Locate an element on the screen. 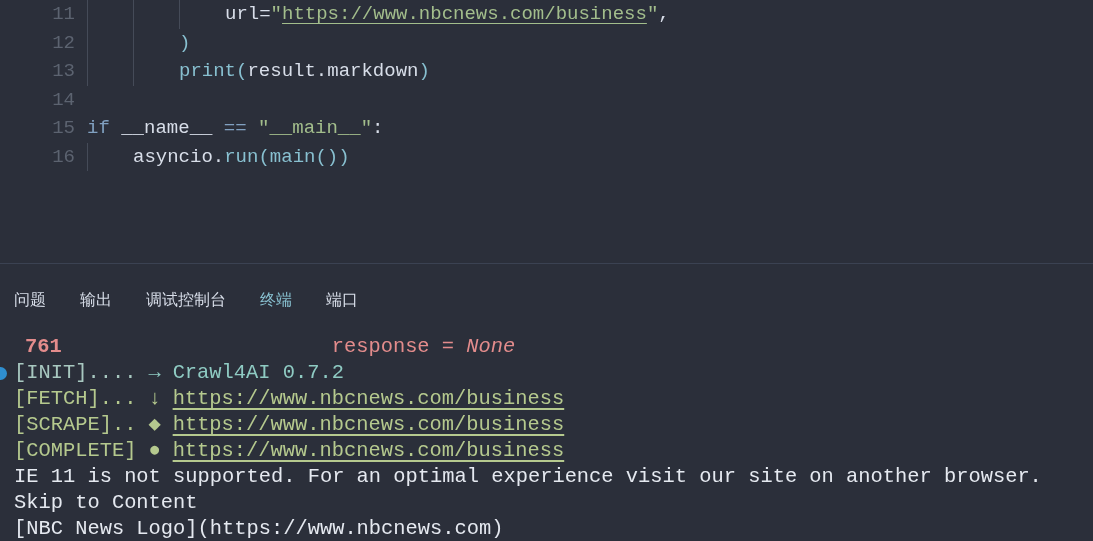  terminal-text: Skip to Content is located at coordinates (106, 503).